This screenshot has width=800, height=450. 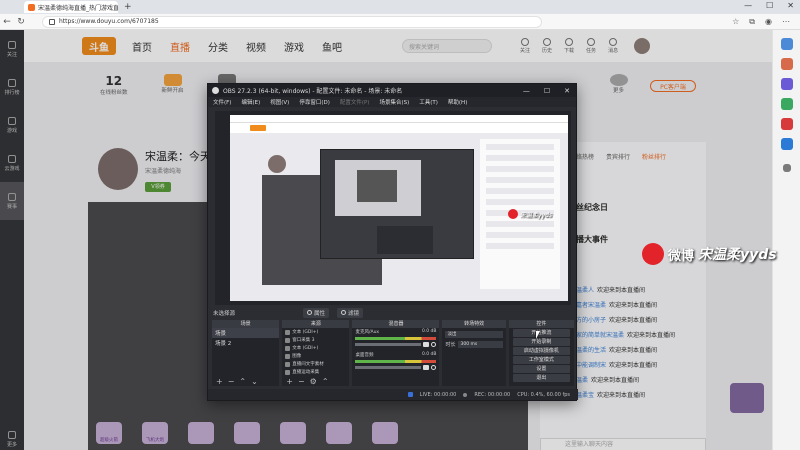 I want to click on refresh-icon: ↻, so click(x=21, y=22).